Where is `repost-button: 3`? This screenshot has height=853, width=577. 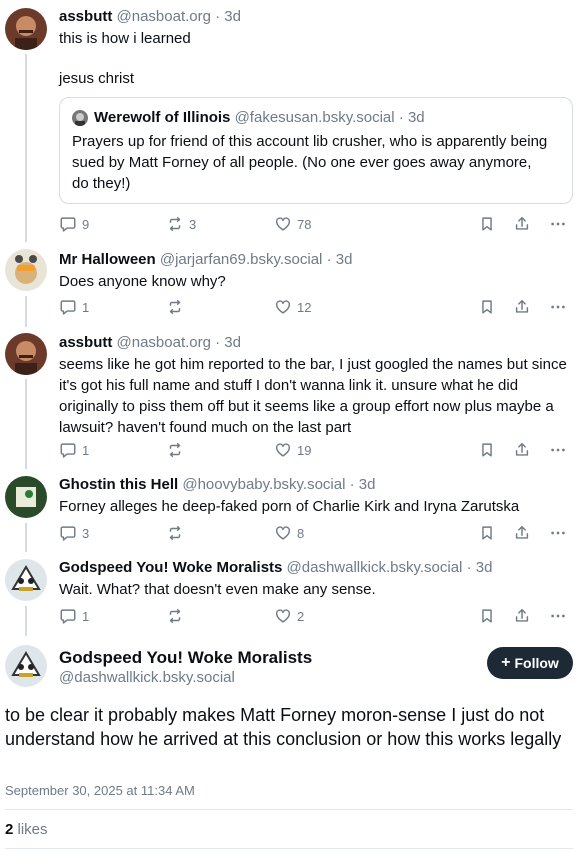
repost-button: 3 is located at coordinates (181, 224).